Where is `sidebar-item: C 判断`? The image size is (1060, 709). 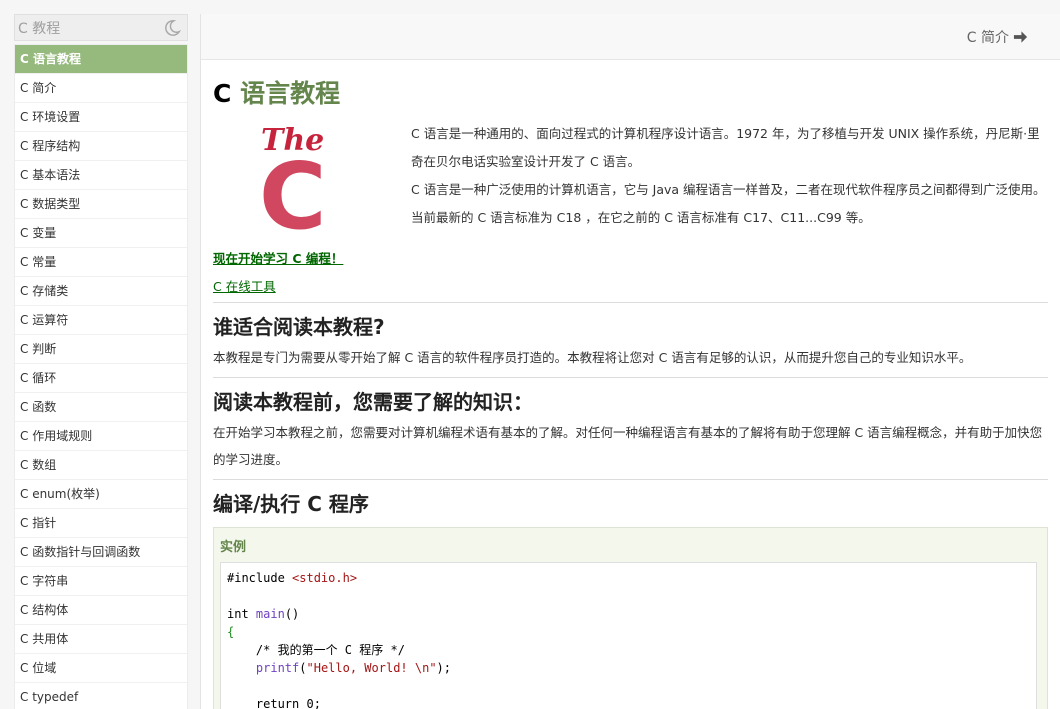
sidebar-item: C 判断 is located at coordinates (101, 349).